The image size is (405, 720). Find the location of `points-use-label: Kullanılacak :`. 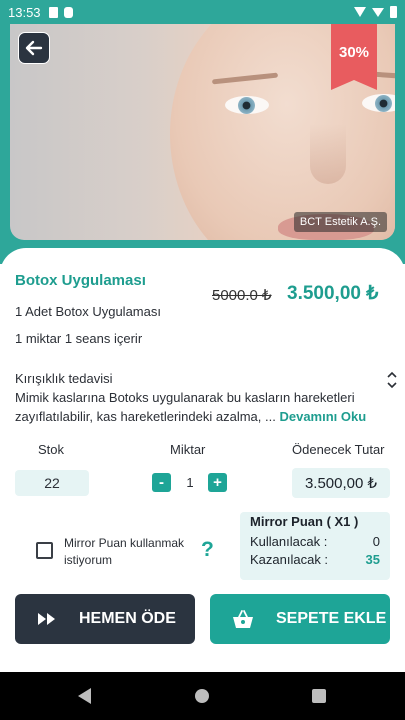

points-use-label: Kullanılacak : is located at coordinates (289, 541).